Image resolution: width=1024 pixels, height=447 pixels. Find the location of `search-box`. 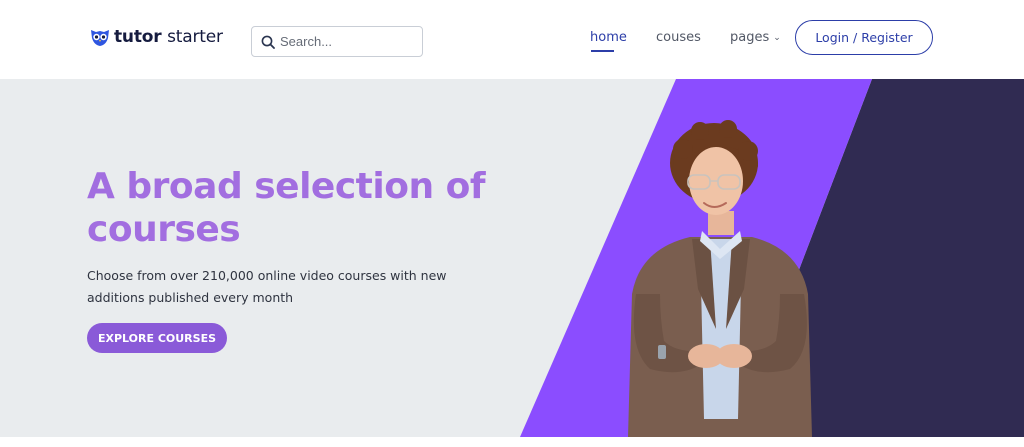

search-box is located at coordinates (337, 41).